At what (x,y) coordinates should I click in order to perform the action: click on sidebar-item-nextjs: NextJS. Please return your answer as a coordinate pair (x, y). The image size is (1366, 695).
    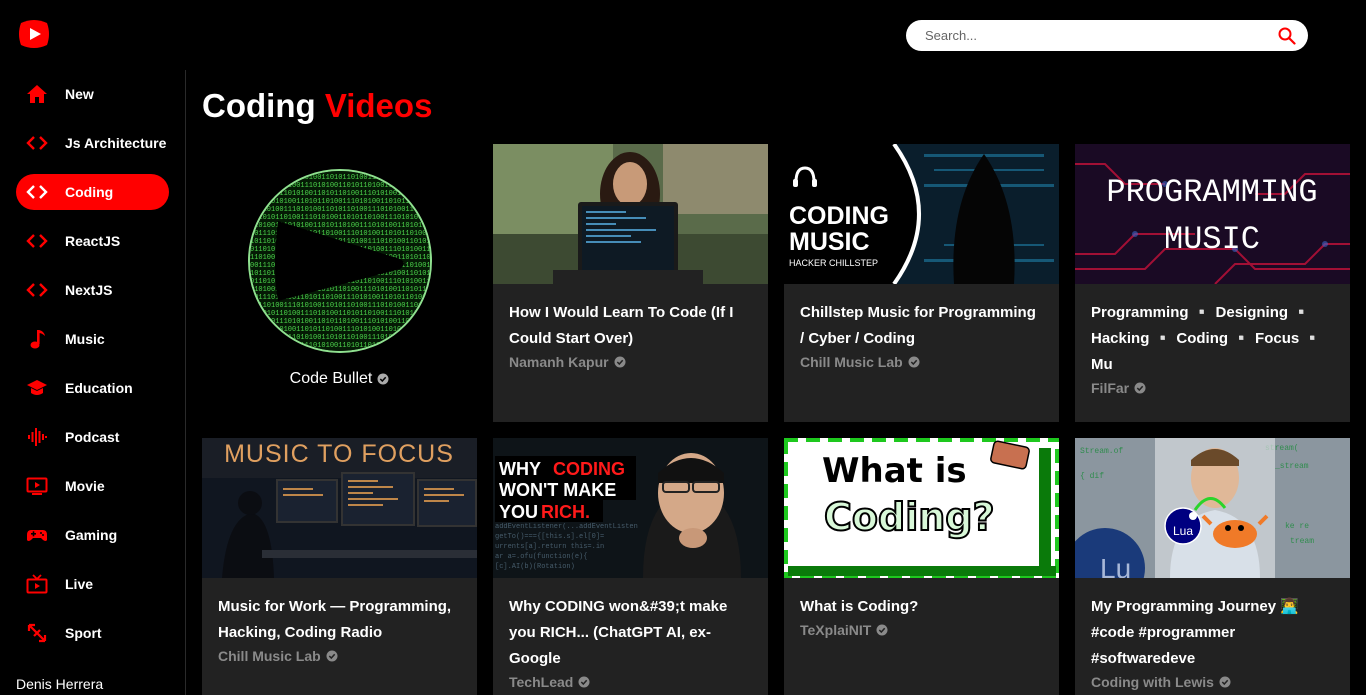
    Looking at the image, I should click on (92, 290).